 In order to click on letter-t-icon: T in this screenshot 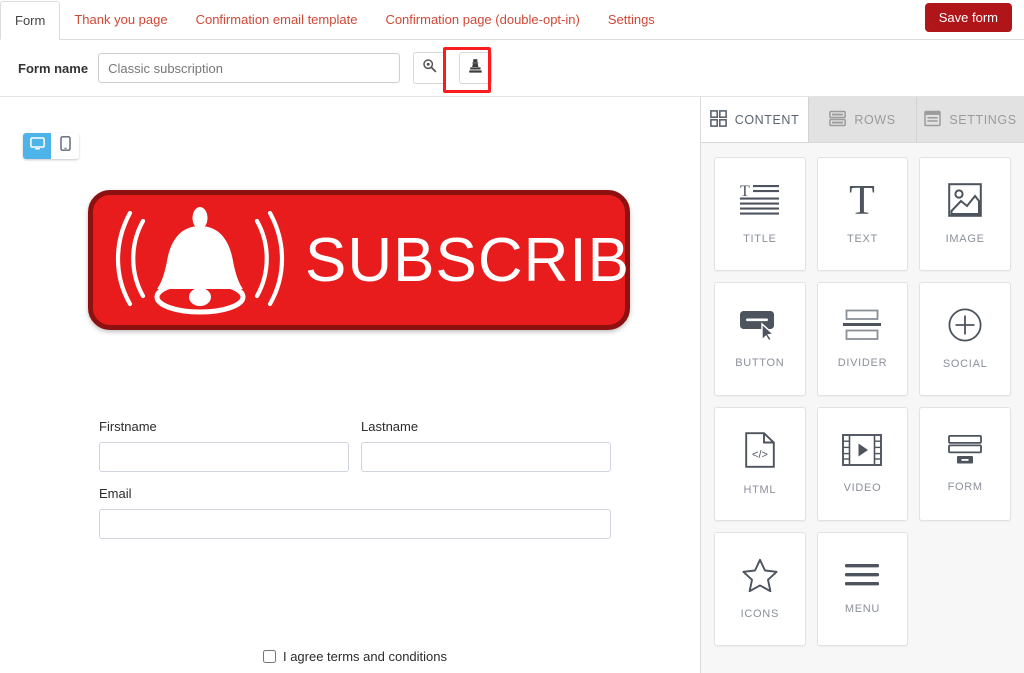, I will do `click(862, 200)`.